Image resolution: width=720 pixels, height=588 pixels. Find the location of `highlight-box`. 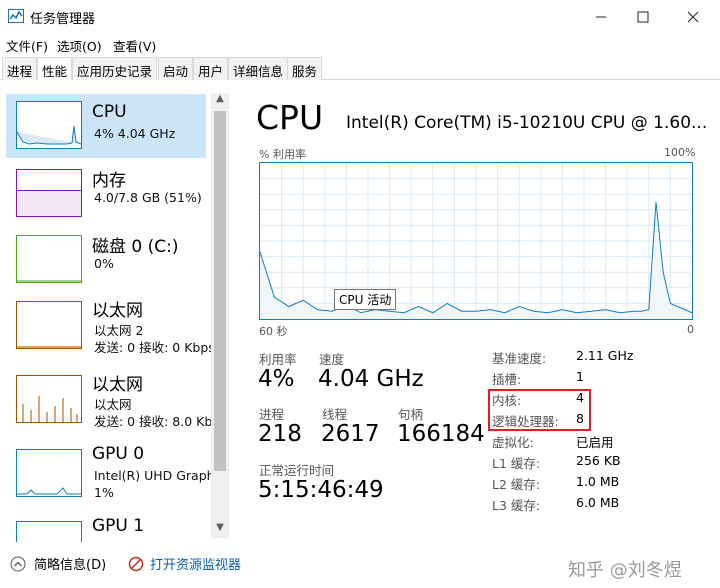

highlight-box is located at coordinates (539, 410).